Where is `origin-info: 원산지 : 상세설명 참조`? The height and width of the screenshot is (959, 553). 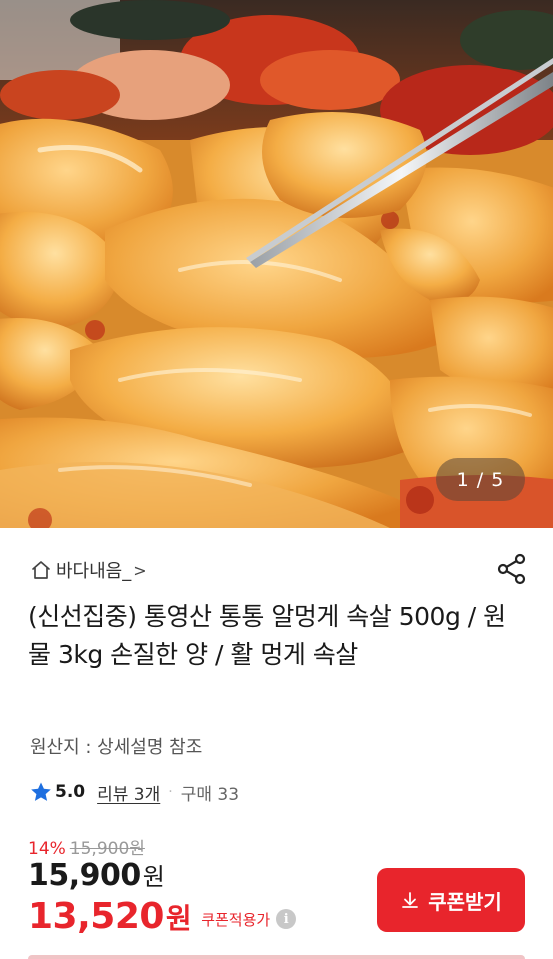
origin-info: 원산지 : 상세설명 참조 is located at coordinates (116, 747).